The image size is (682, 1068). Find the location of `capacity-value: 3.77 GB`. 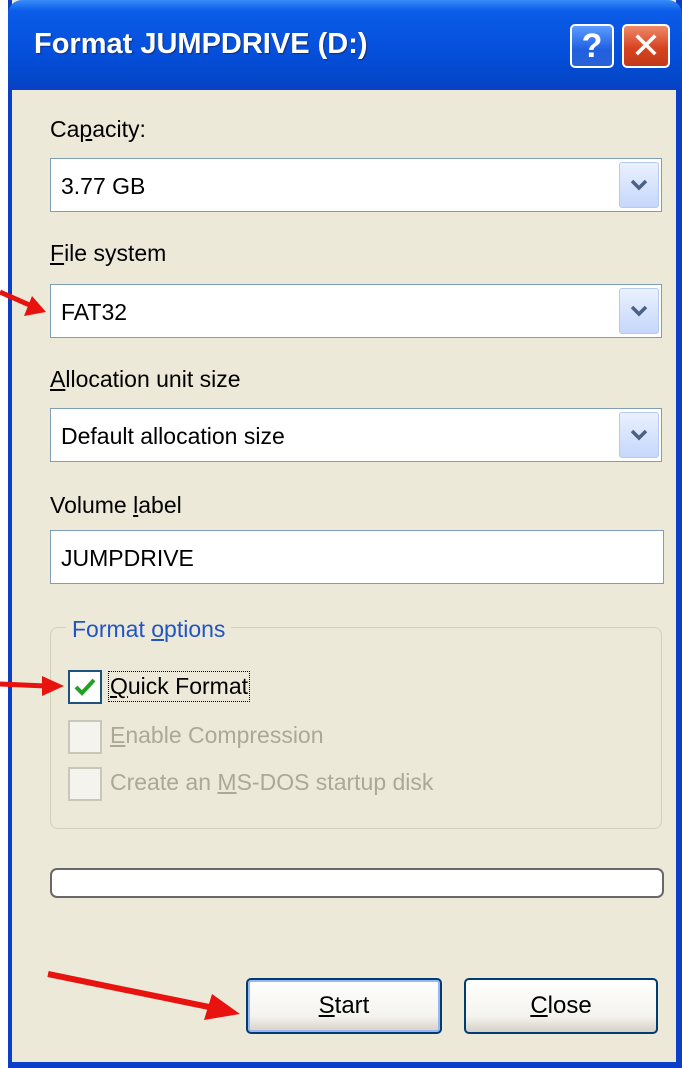

capacity-value: 3.77 GB is located at coordinates (103, 186).